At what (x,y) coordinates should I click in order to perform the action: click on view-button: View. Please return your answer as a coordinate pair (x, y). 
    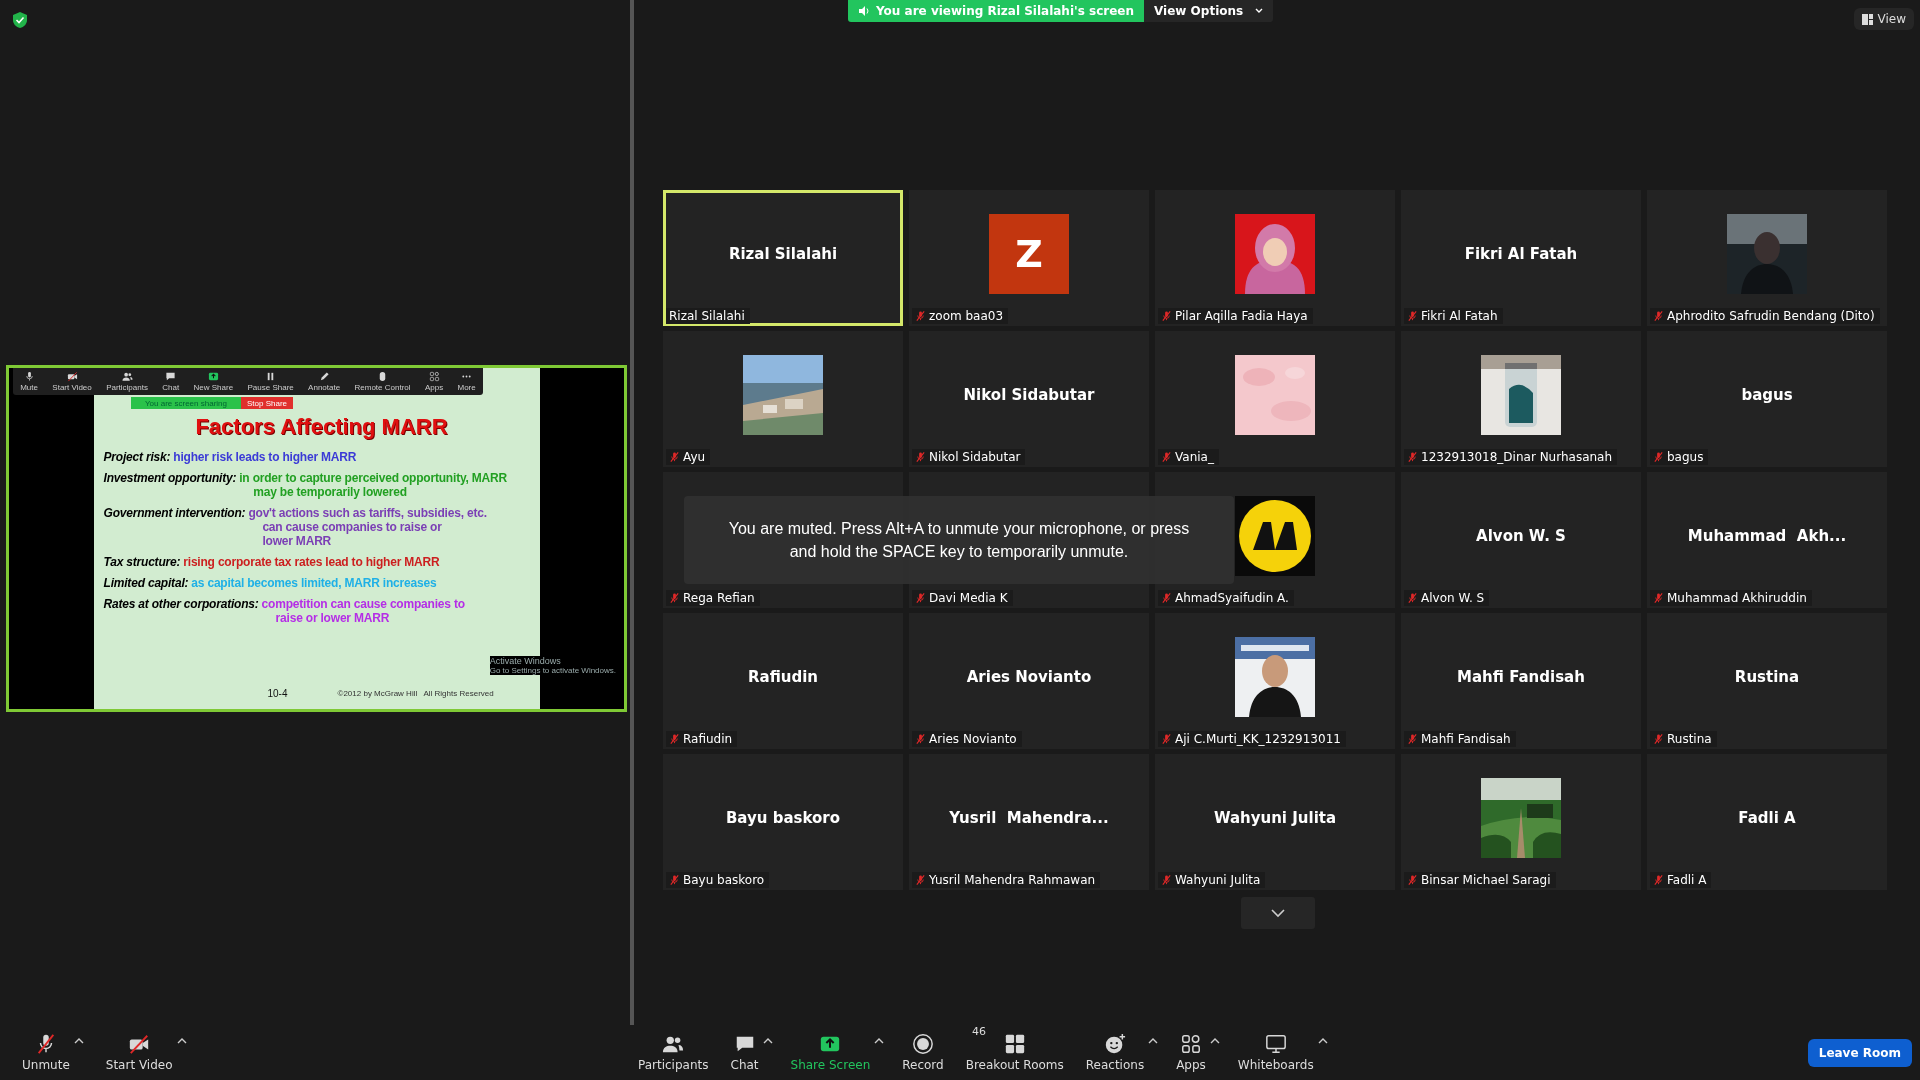
    Looking at the image, I should click on (1883, 19).